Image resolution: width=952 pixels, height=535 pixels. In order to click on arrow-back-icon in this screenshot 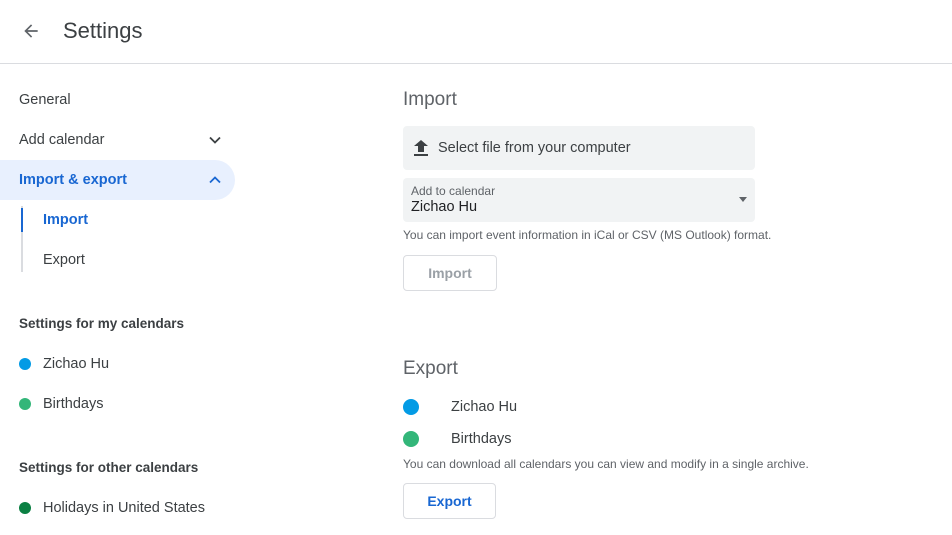, I will do `click(31, 31)`.